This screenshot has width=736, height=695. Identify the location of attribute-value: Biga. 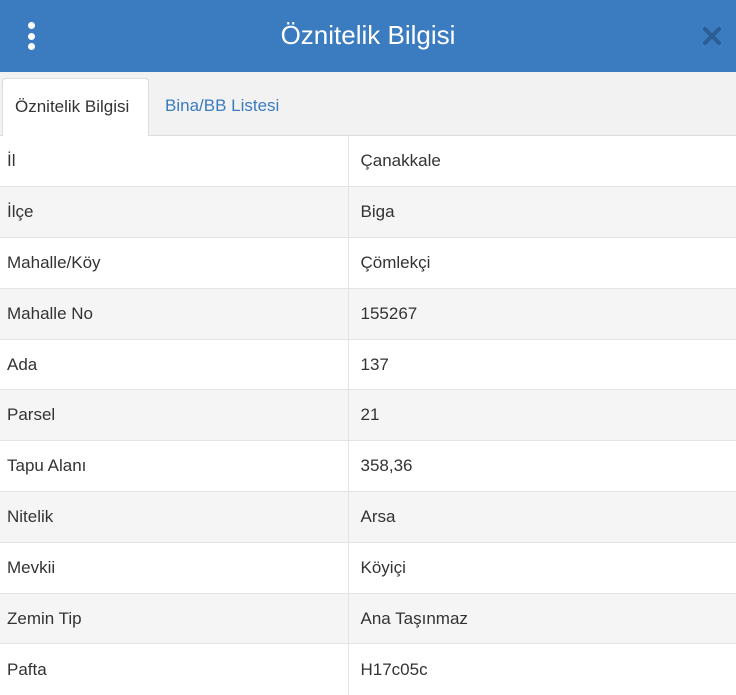
(542, 212).